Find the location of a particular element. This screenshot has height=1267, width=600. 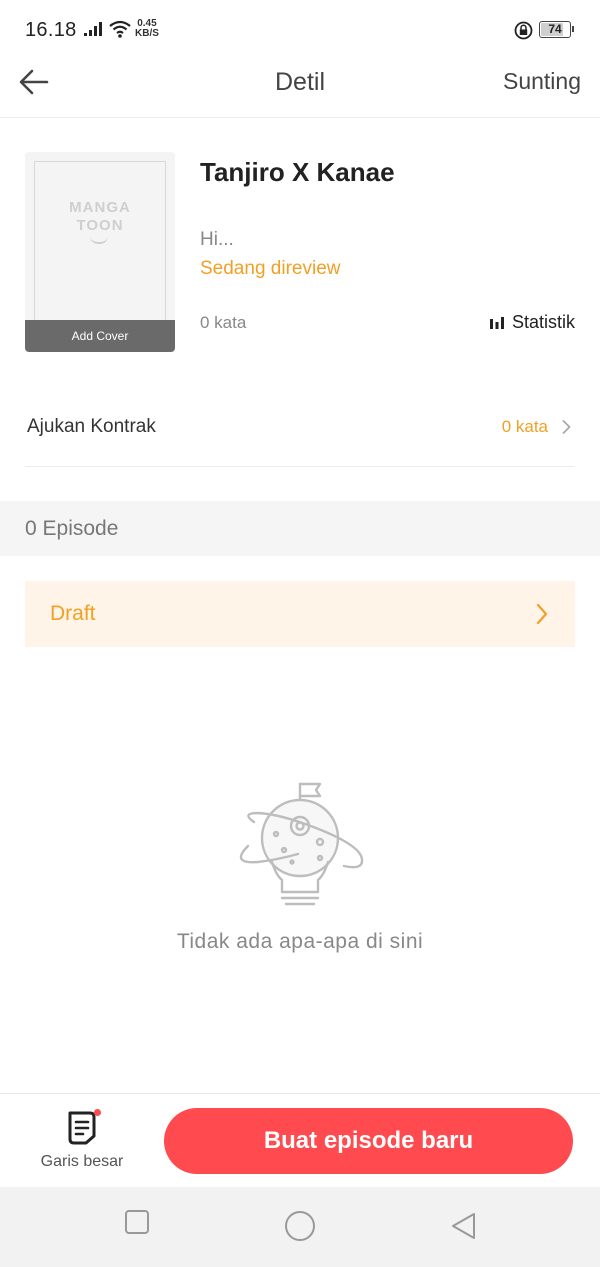

planet-lightbulb-icon is located at coordinates (301, 844).